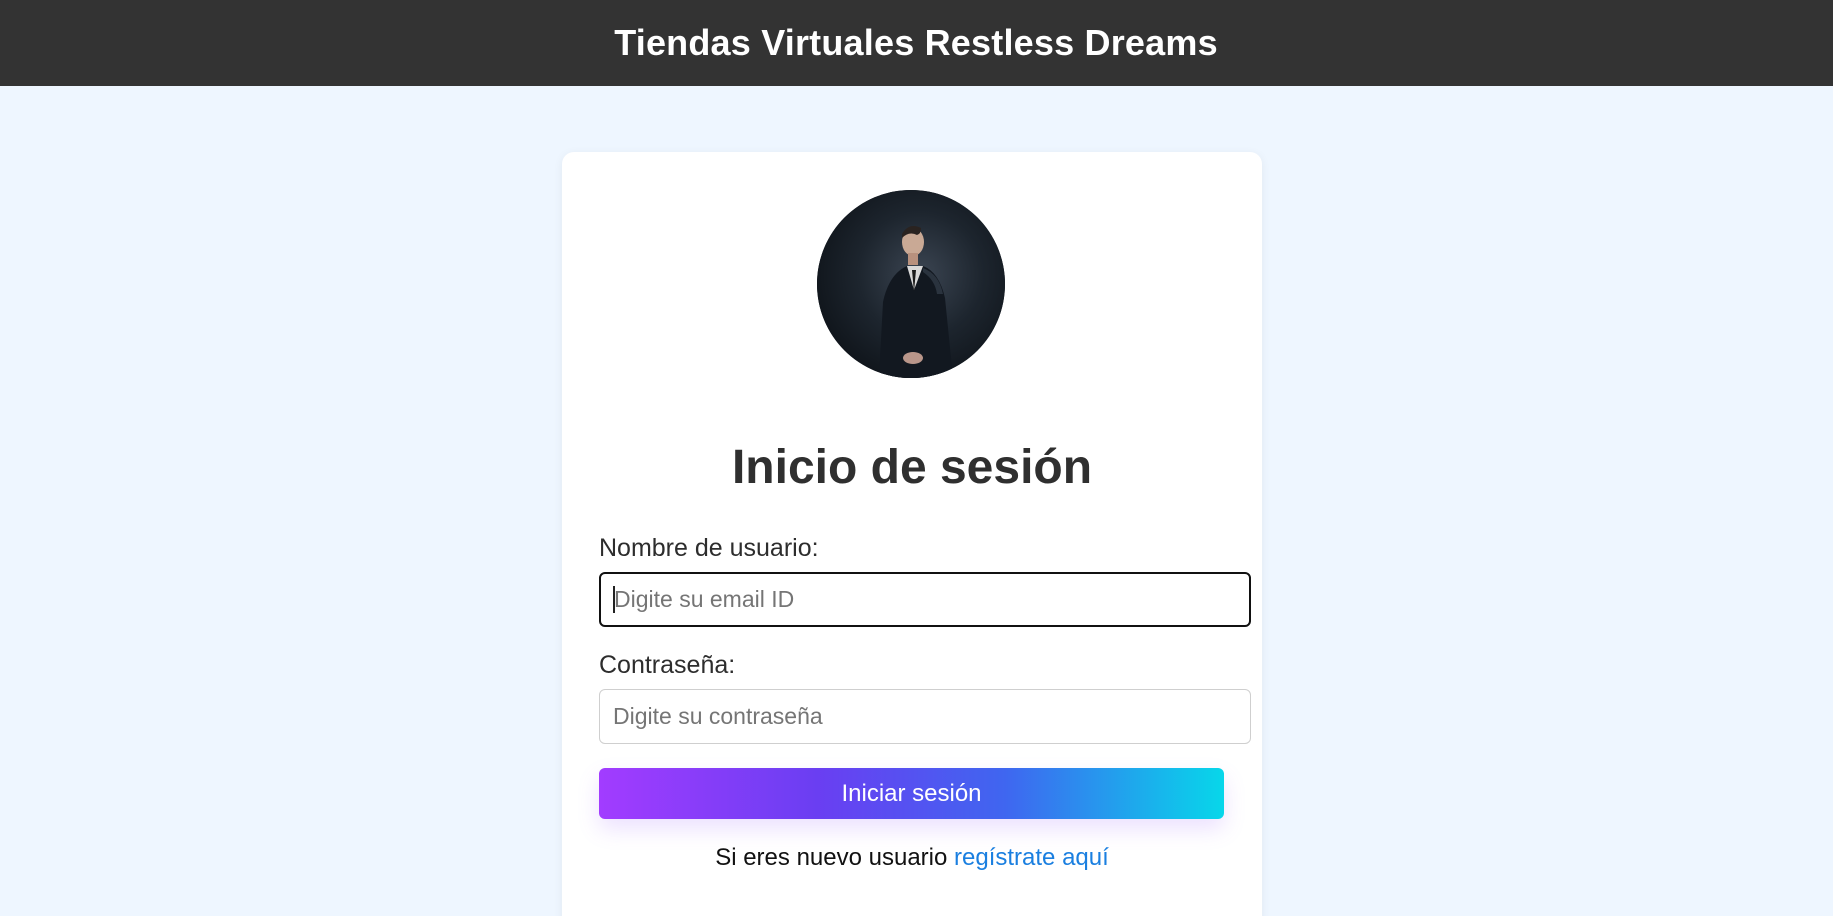 The width and height of the screenshot is (1833, 916). What do you see at coordinates (925, 599) in the screenshot?
I see `username-input` at bounding box center [925, 599].